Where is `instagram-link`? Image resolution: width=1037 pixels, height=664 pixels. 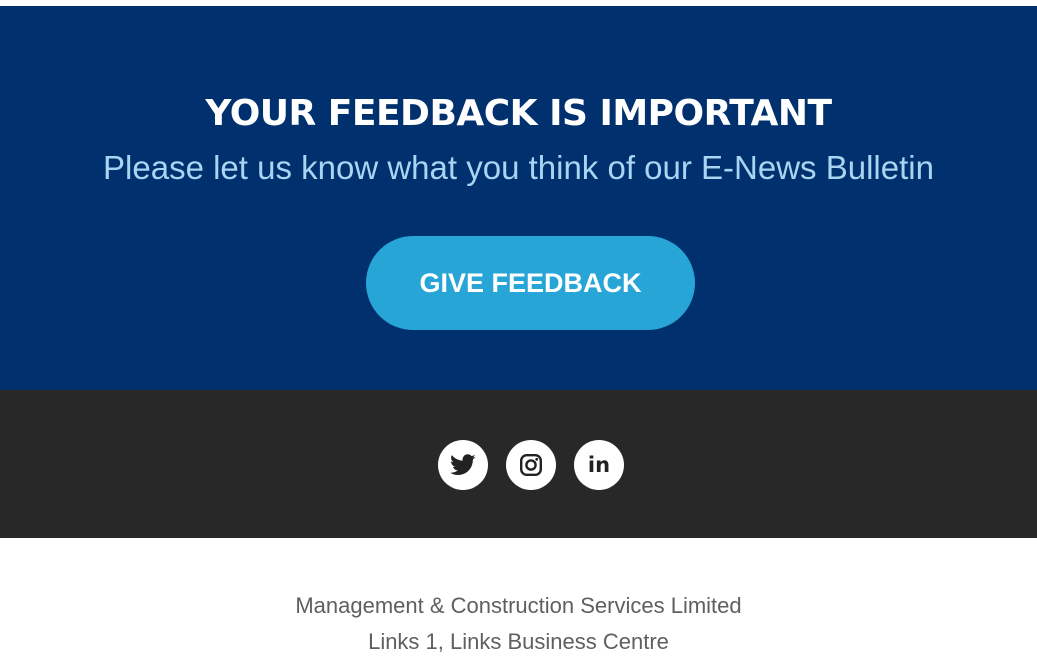 instagram-link is located at coordinates (531, 465).